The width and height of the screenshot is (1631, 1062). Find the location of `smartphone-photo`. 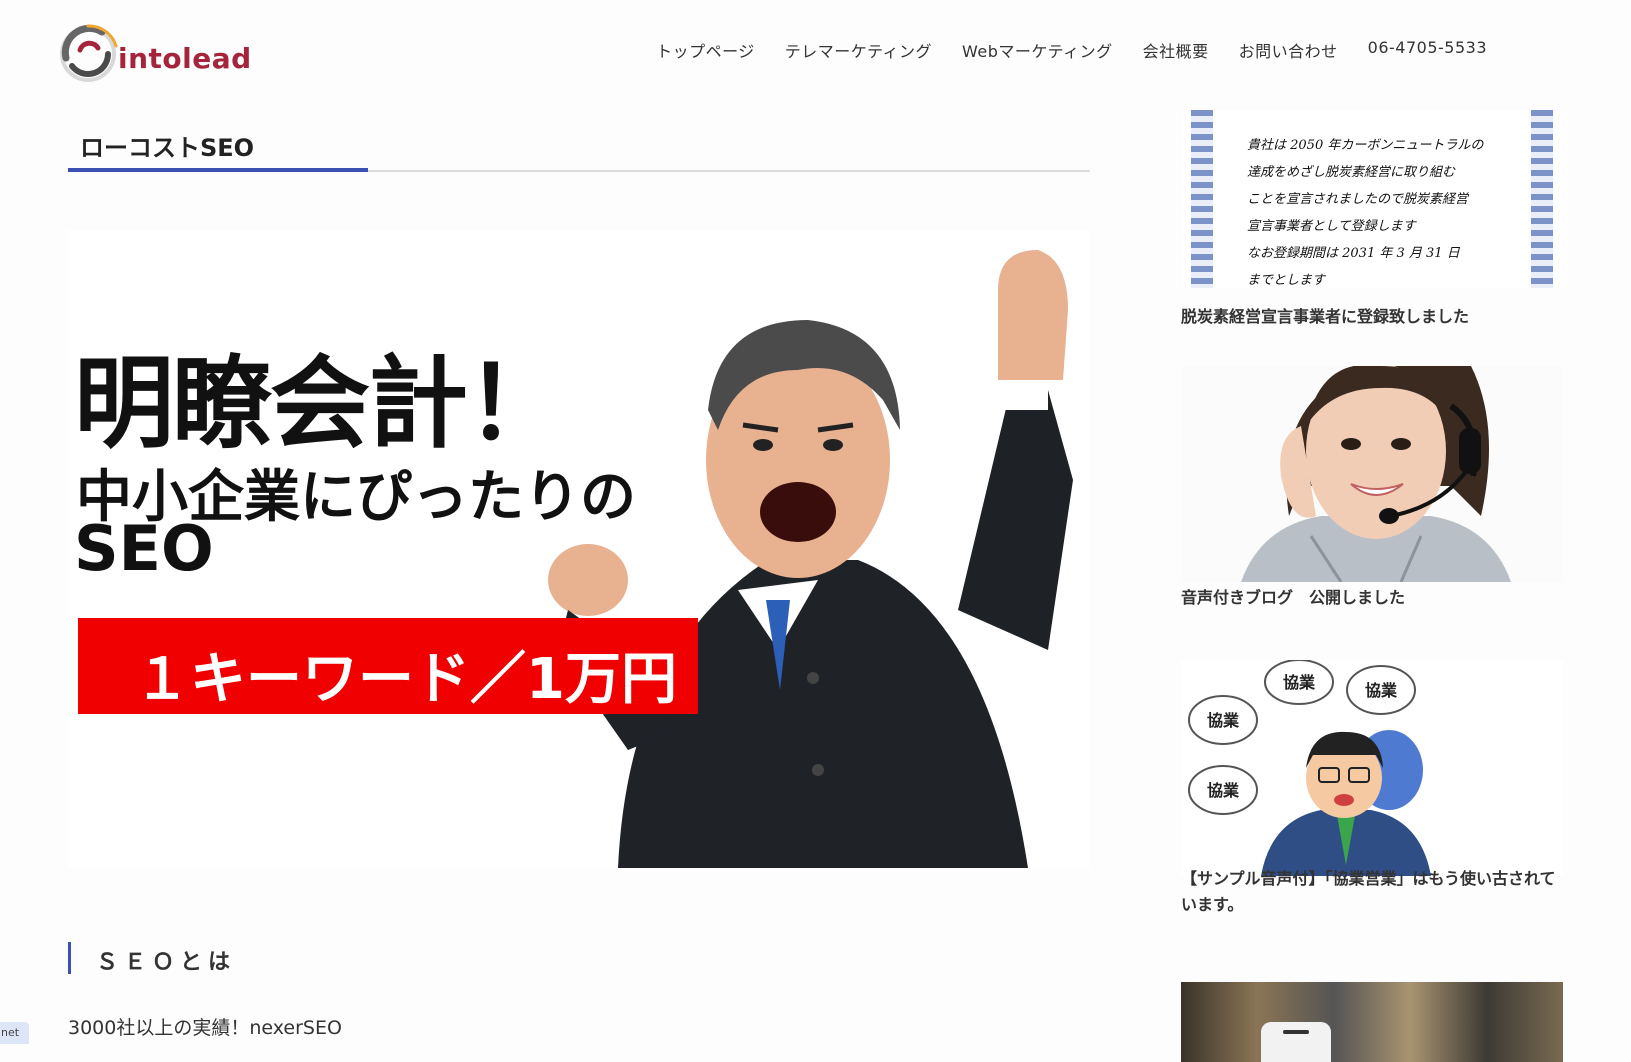

smartphone-photo is located at coordinates (1296, 1042).